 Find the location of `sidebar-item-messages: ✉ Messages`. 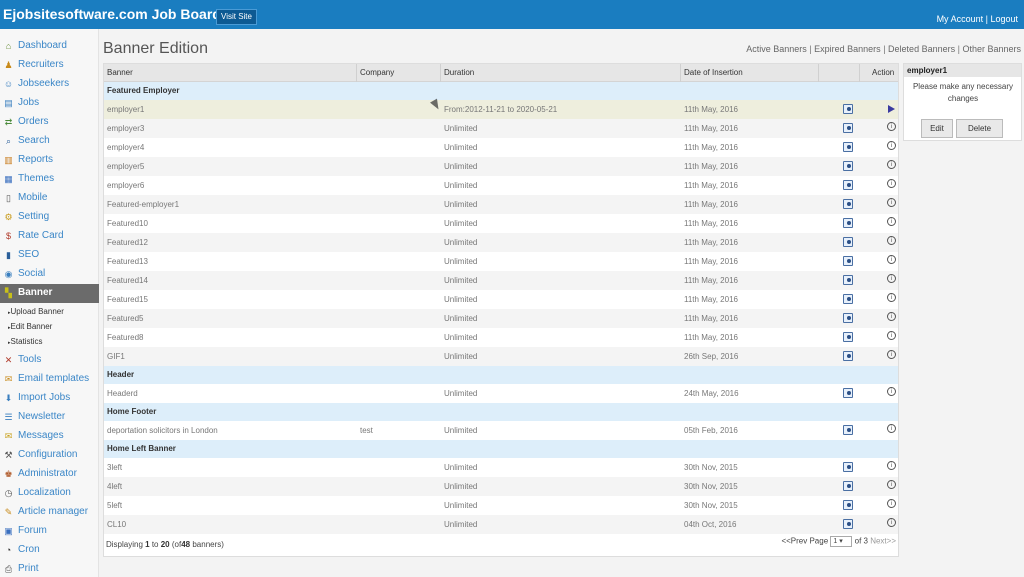

sidebar-item-messages: ✉ Messages is located at coordinates (49, 436).